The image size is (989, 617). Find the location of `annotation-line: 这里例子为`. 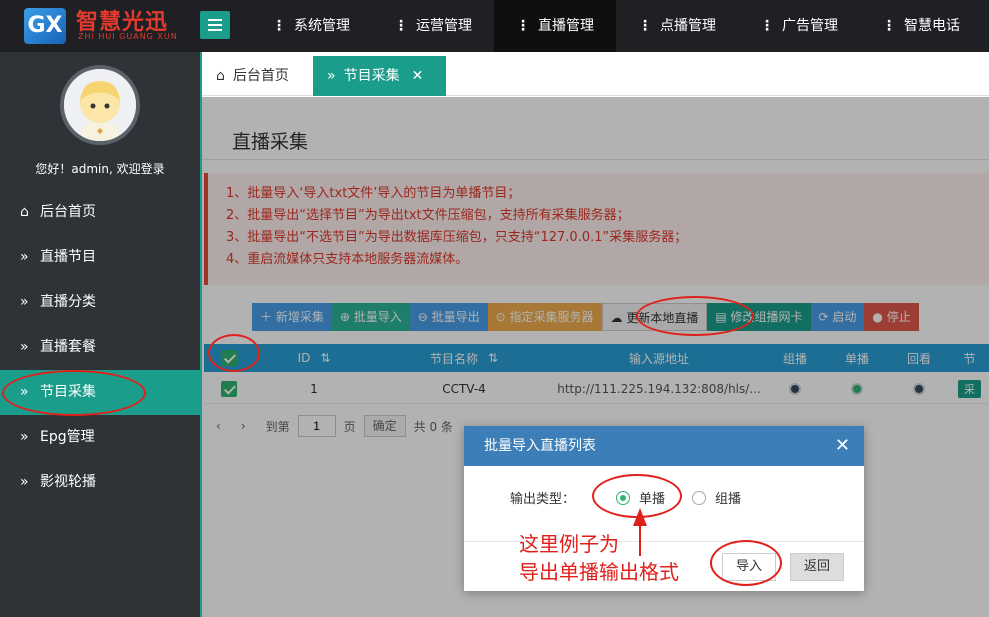

annotation-line: 这里例子为 is located at coordinates (569, 544).